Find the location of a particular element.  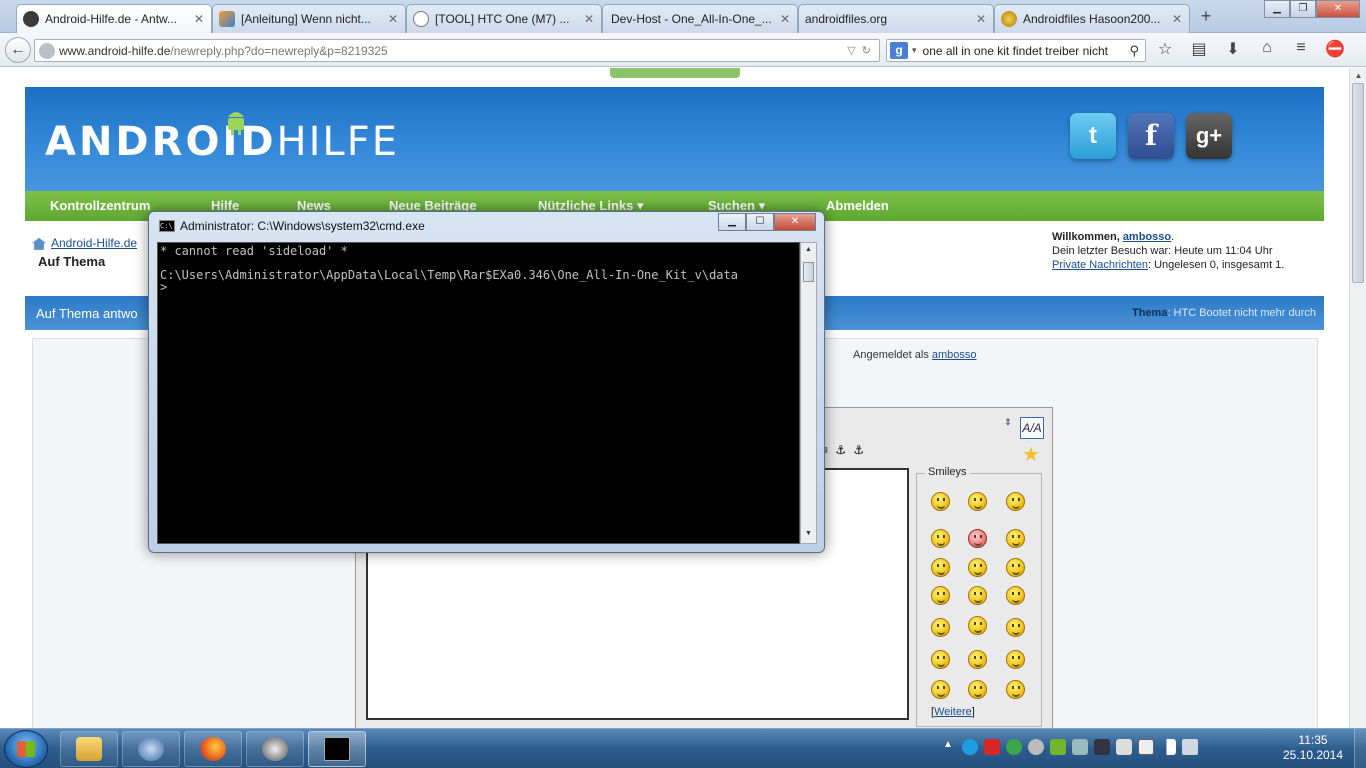

smiley-star-icon: ★ is located at coordinates (1031, 454).